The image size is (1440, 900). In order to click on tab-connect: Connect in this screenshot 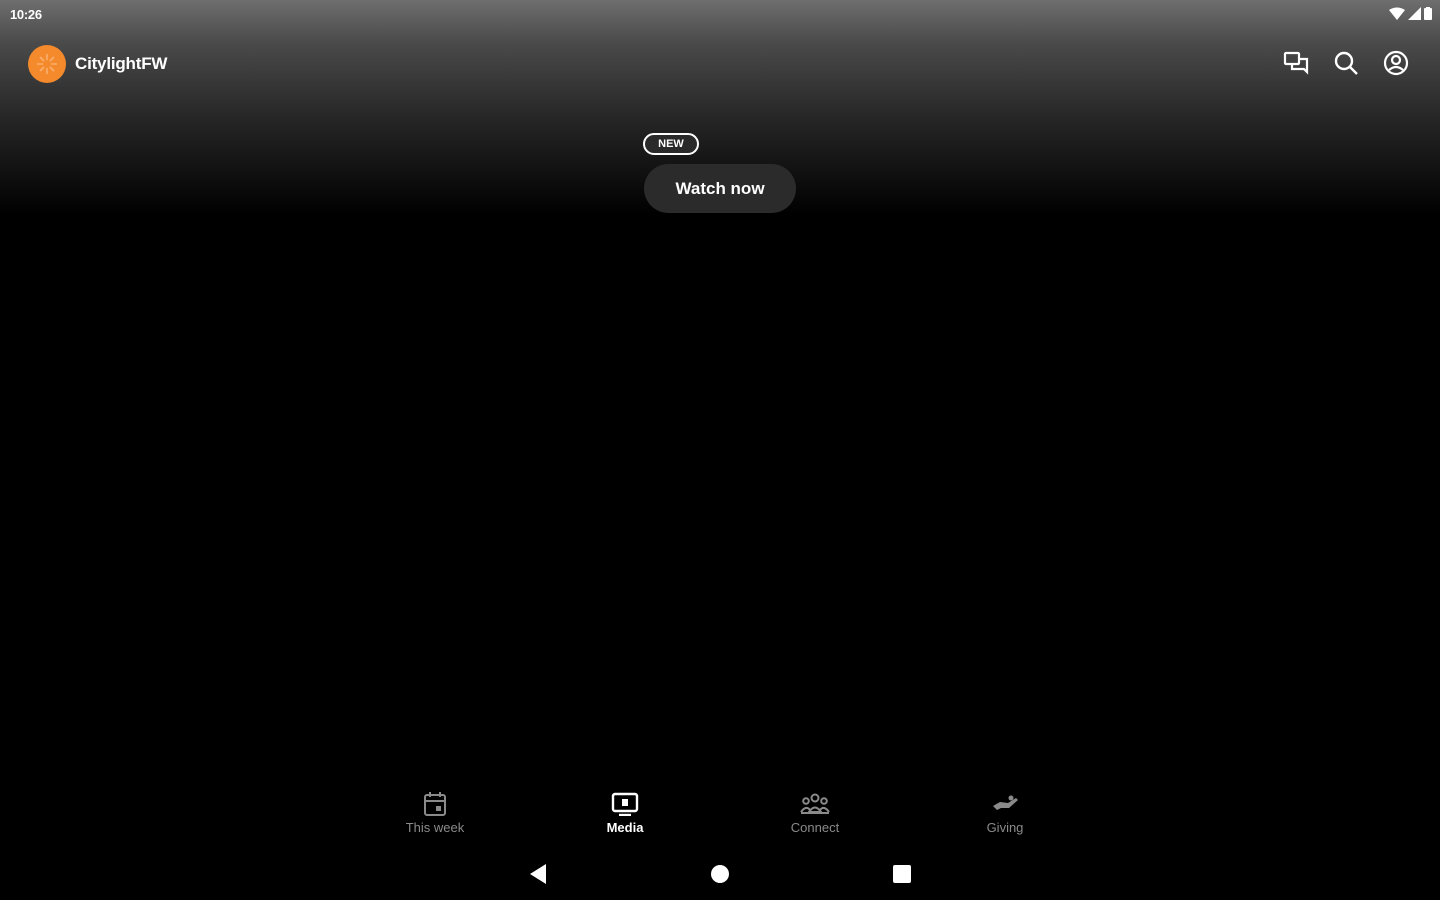, I will do `click(815, 816)`.